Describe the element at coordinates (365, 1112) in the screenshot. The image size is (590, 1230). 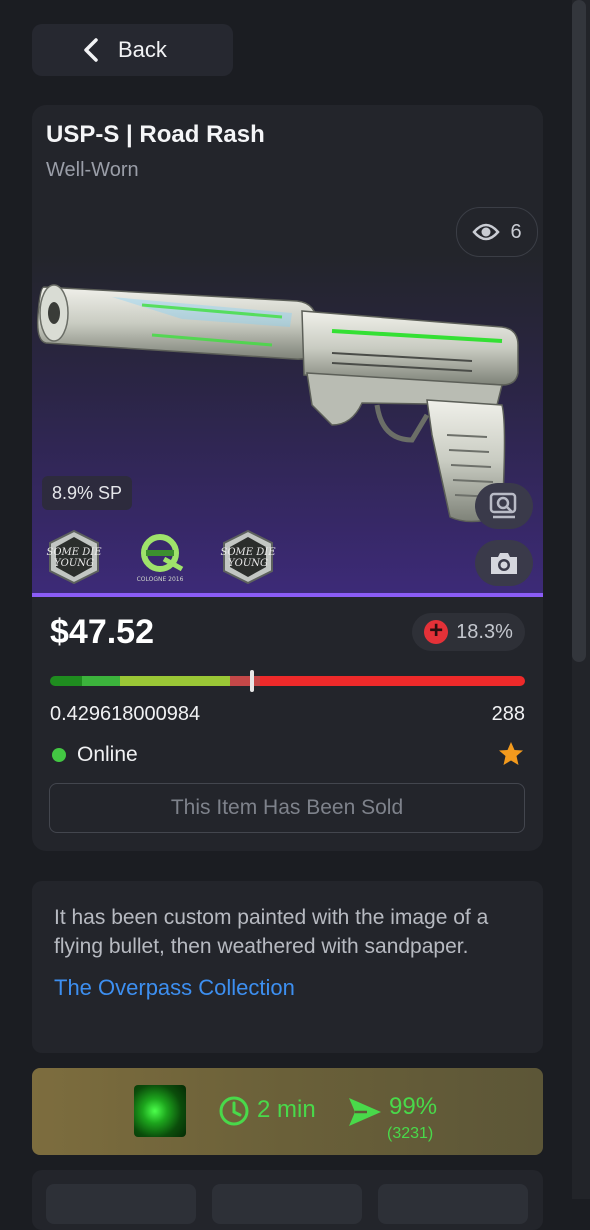
I see `send-icon` at that location.